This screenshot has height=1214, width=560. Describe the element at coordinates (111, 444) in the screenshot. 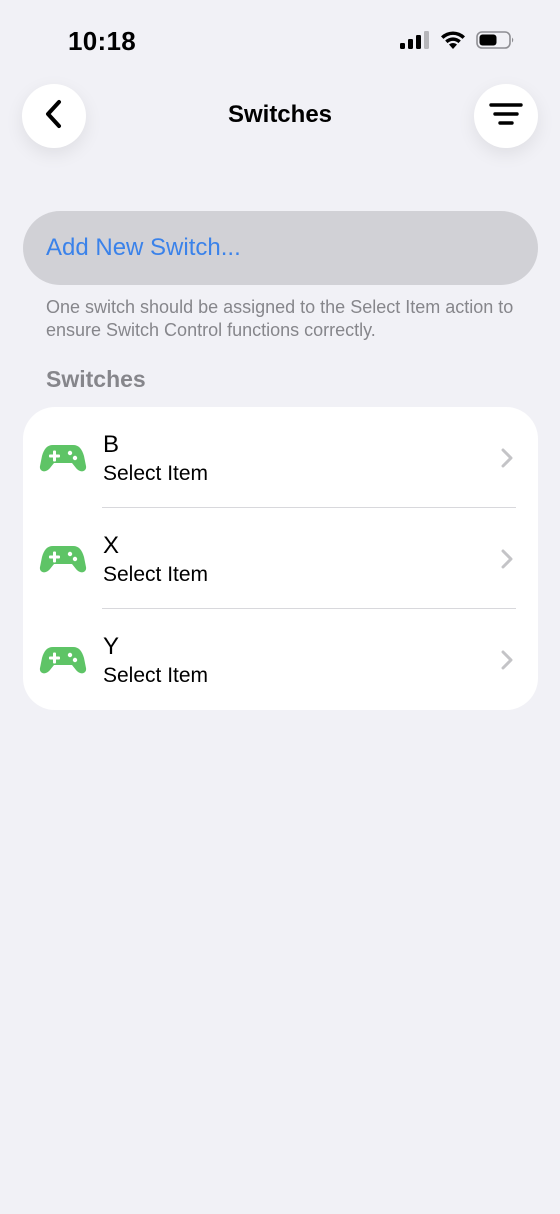

I see `switch-name: B` at that location.